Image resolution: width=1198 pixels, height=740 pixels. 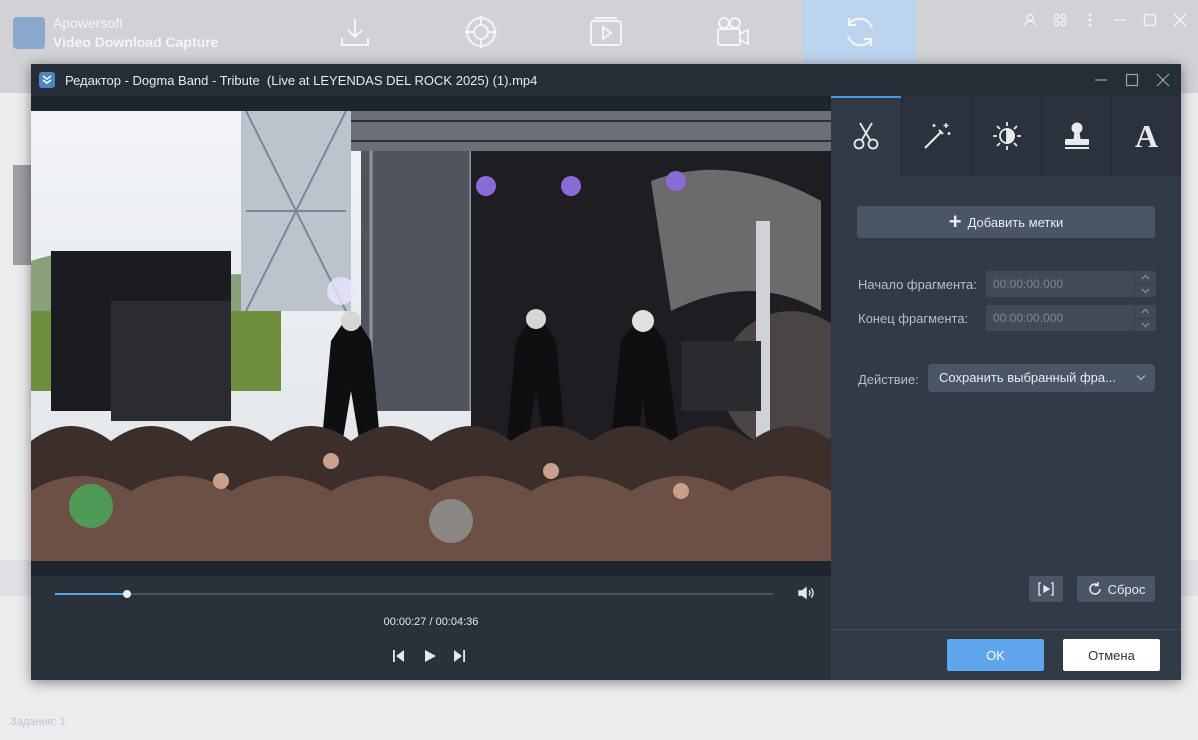 I want to click on tab-effects, so click(x=936, y=136).